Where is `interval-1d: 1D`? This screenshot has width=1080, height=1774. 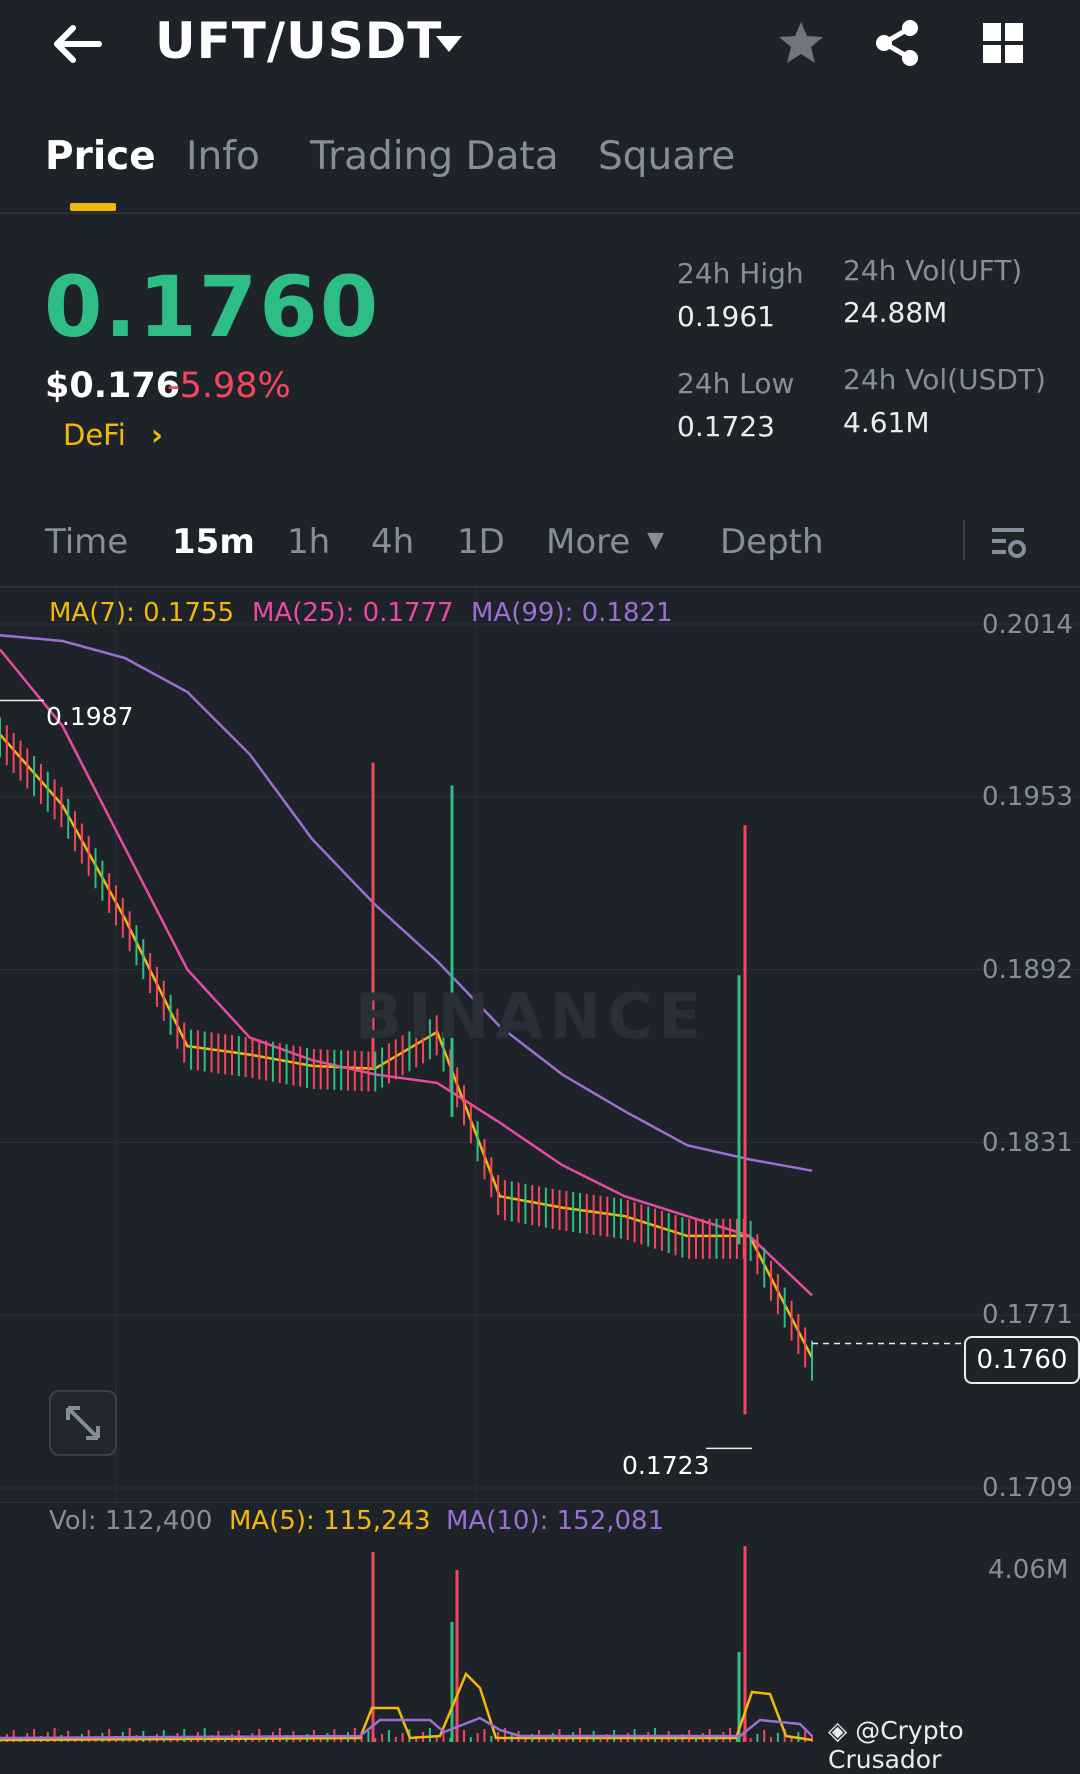
interval-1d: 1D is located at coordinates (481, 542).